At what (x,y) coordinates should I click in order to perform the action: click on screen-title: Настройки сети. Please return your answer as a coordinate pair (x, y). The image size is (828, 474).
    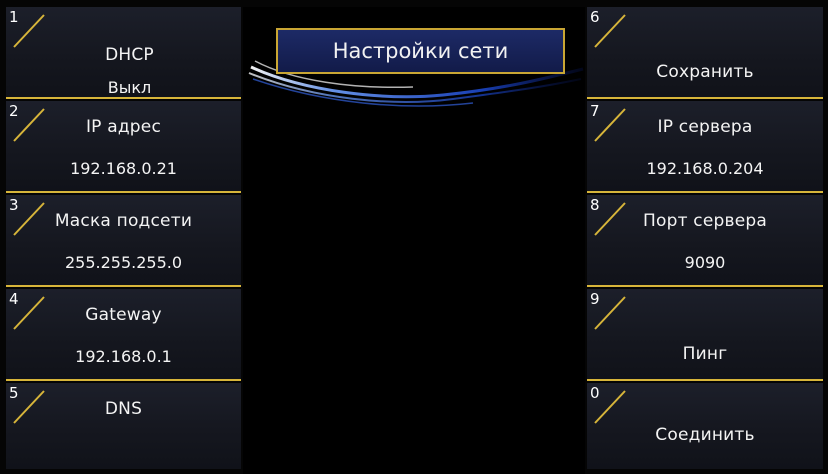
    Looking at the image, I should click on (420, 51).